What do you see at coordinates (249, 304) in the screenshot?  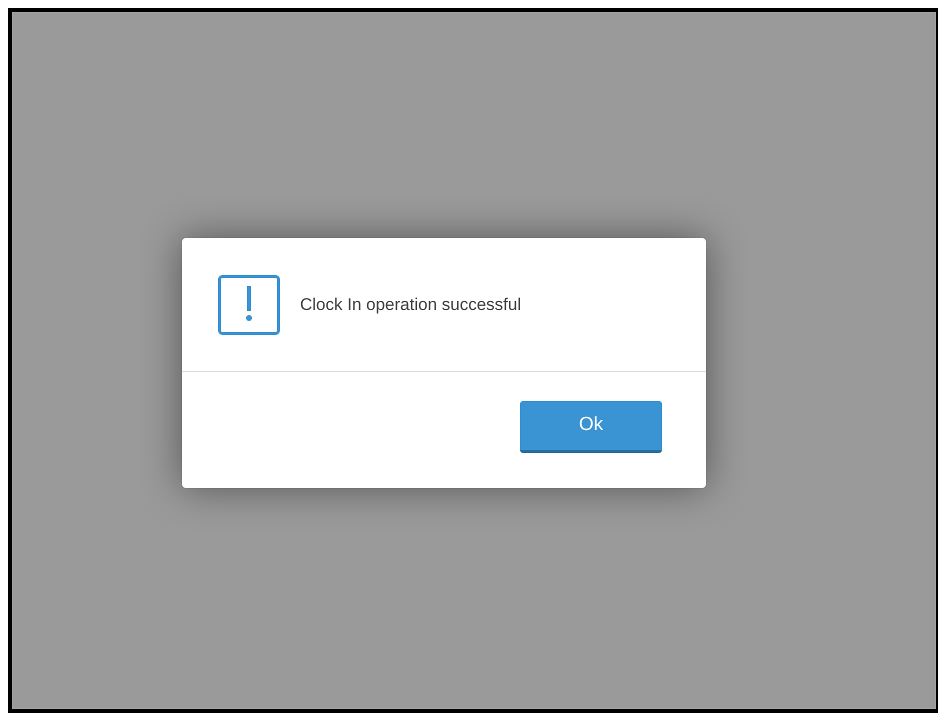 I see `exclamation-icon` at bounding box center [249, 304].